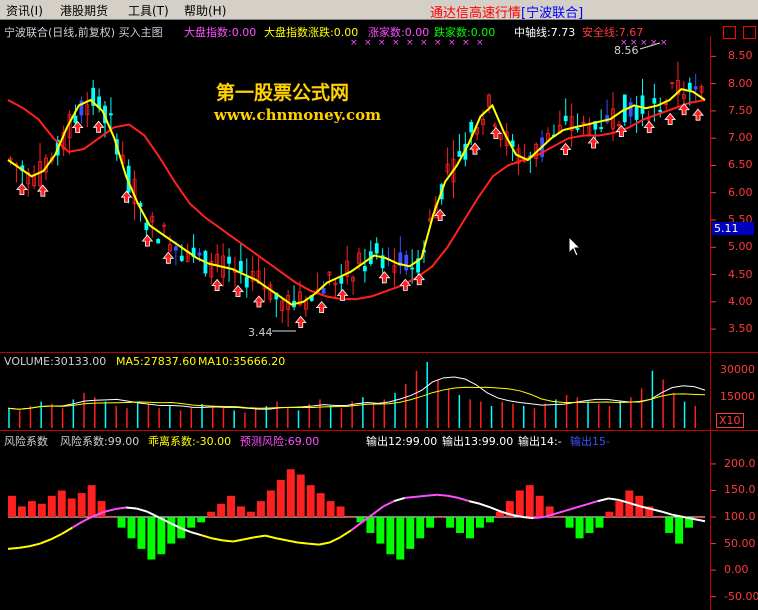  What do you see at coordinates (575, 246) in the screenshot?
I see `cursor-arrow-icon` at bounding box center [575, 246].